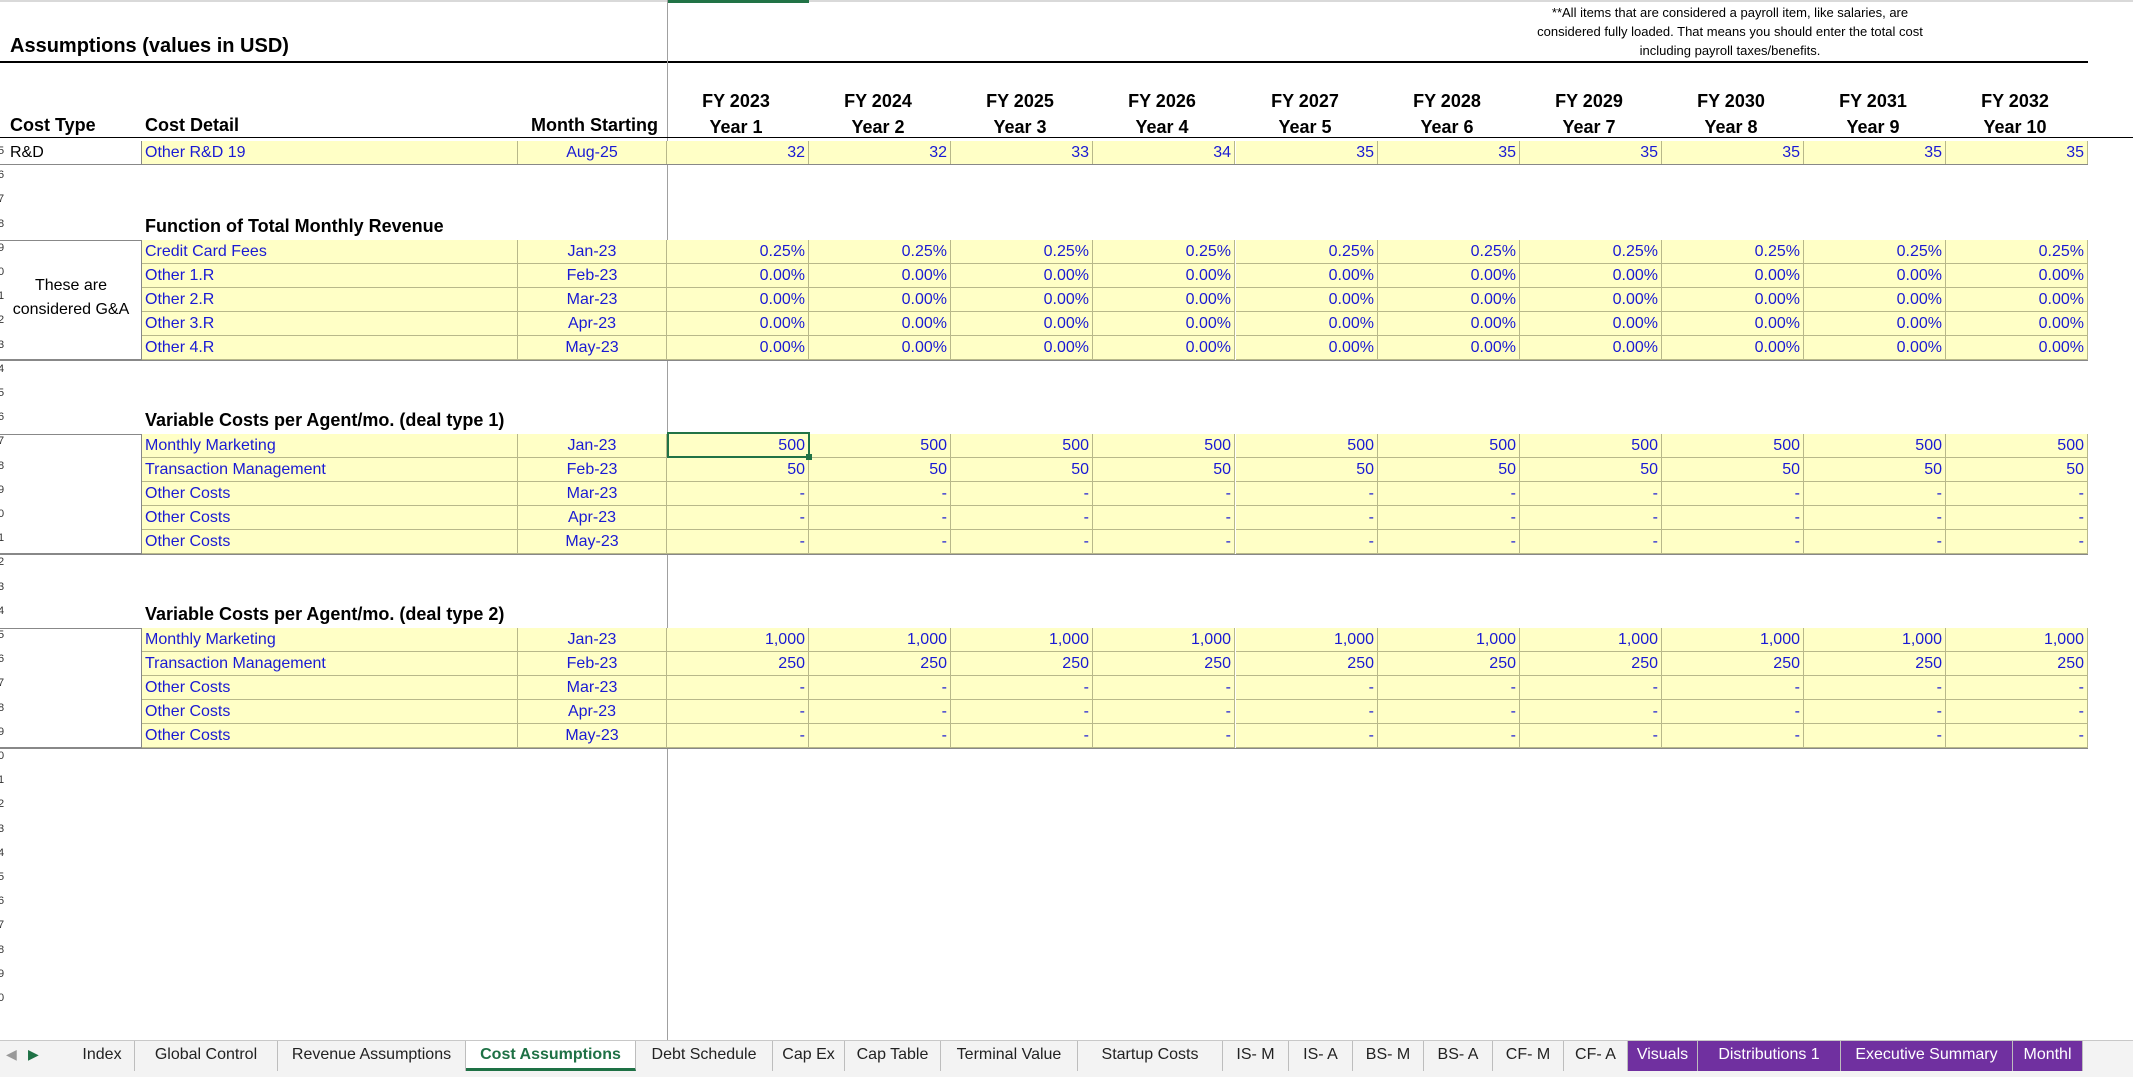  What do you see at coordinates (1256, 1056) in the screenshot?
I see `sheet-tab: IS- M` at bounding box center [1256, 1056].